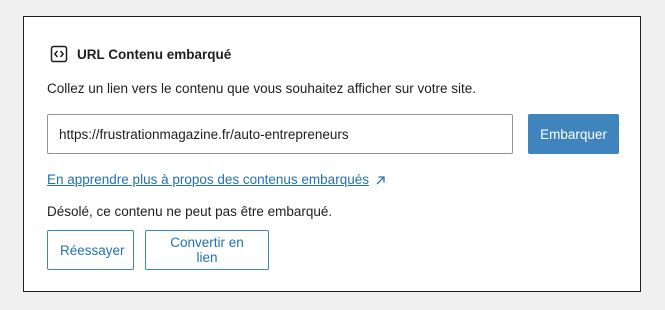 The image size is (665, 310). I want to click on block-header: URL Contenu embarqué, so click(140, 54).